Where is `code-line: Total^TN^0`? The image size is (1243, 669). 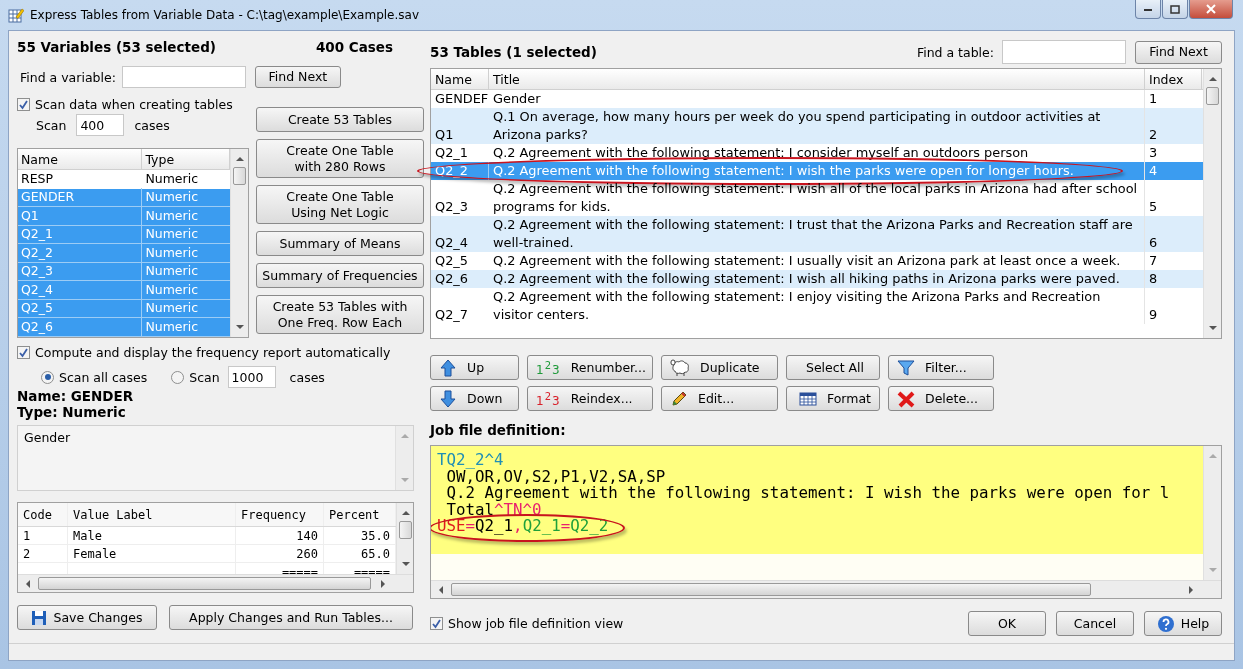 code-line: Total^TN^0 is located at coordinates (493, 509).